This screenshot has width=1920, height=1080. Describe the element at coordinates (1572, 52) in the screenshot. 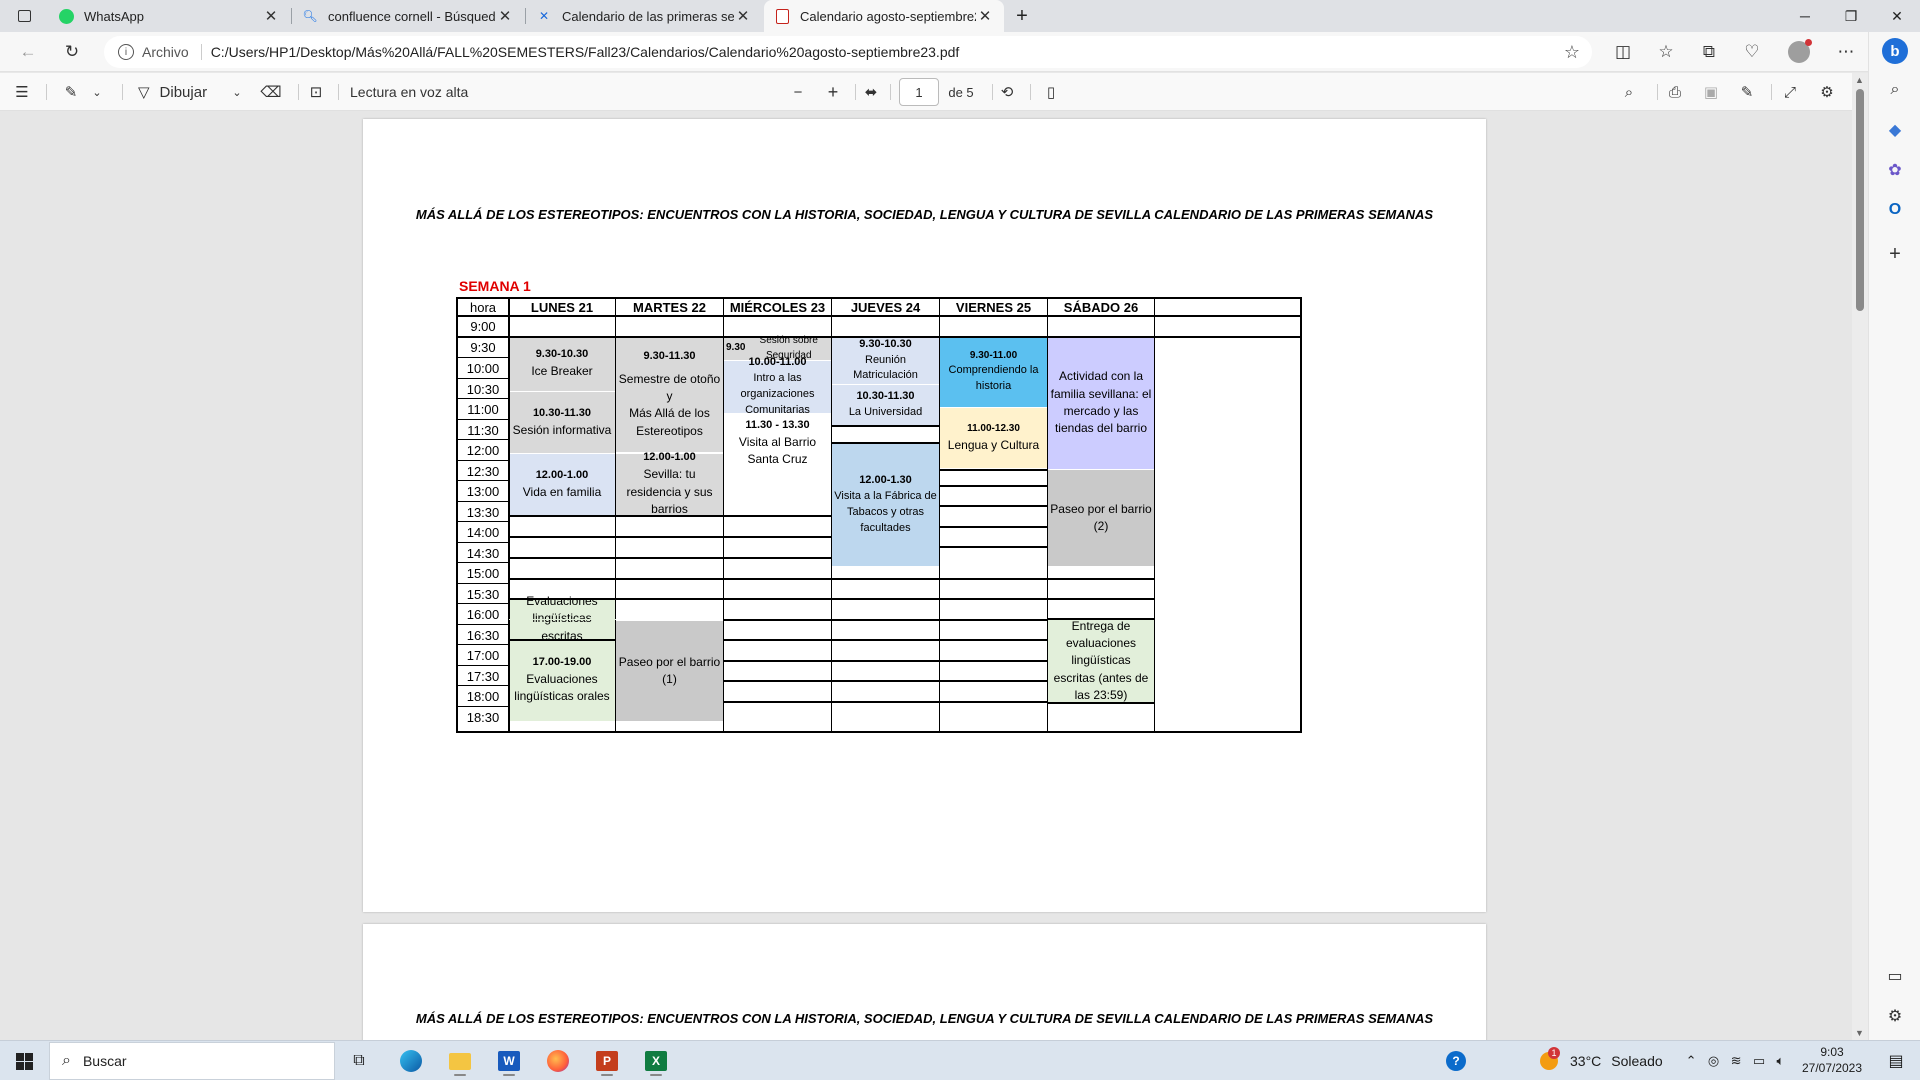

I see `favorite-star-icon: ☆` at that location.